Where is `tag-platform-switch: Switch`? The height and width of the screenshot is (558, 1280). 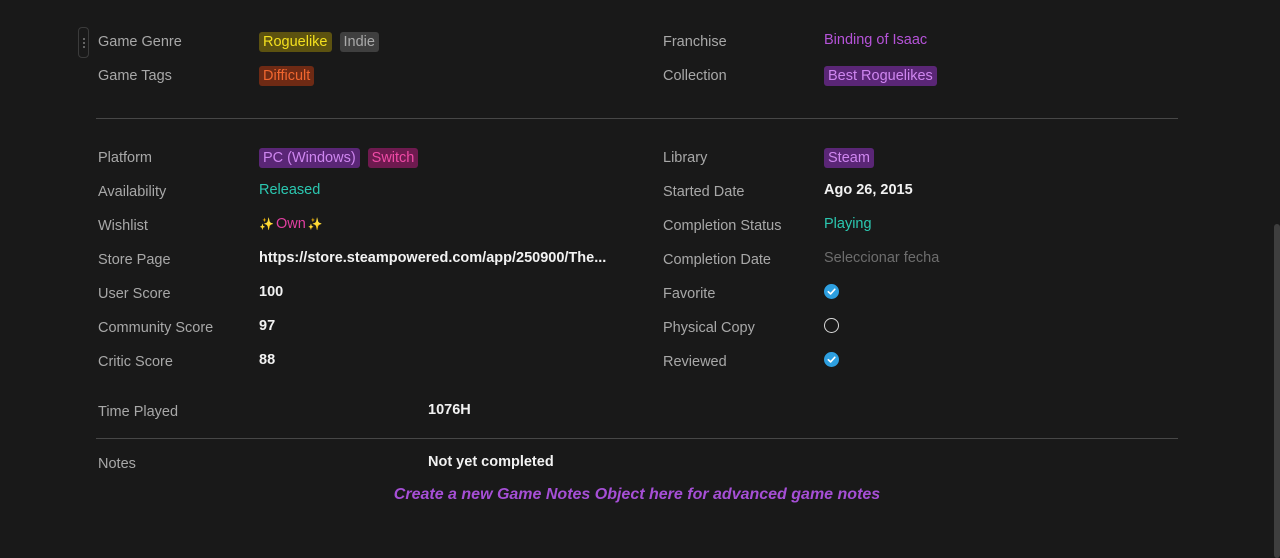
tag-platform-switch: Switch is located at coordinates (393, 158).